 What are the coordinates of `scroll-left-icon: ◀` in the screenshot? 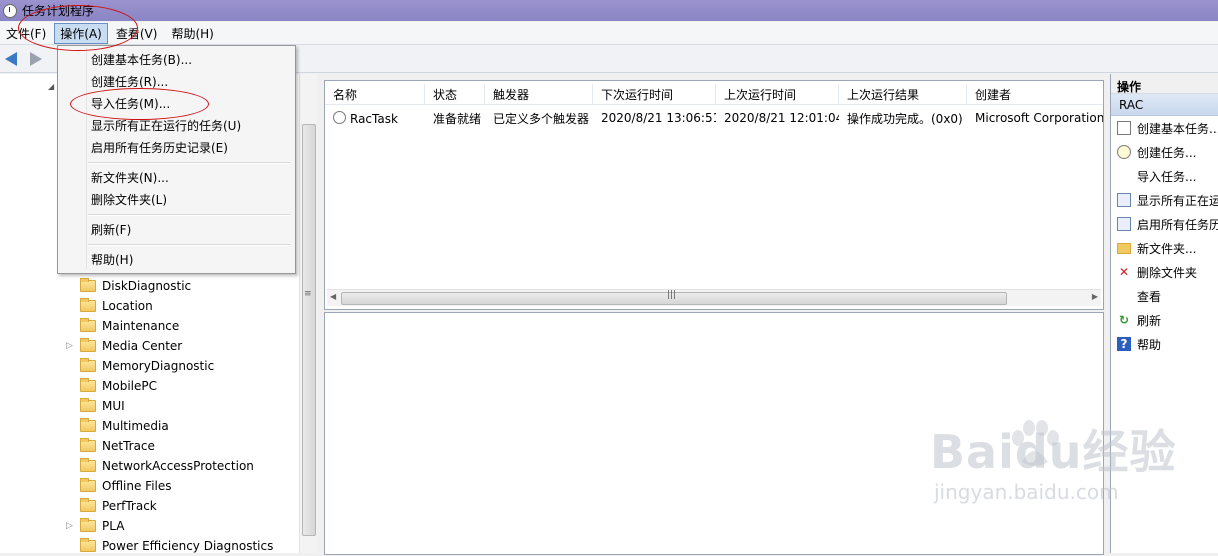 It's located at (333, 296).